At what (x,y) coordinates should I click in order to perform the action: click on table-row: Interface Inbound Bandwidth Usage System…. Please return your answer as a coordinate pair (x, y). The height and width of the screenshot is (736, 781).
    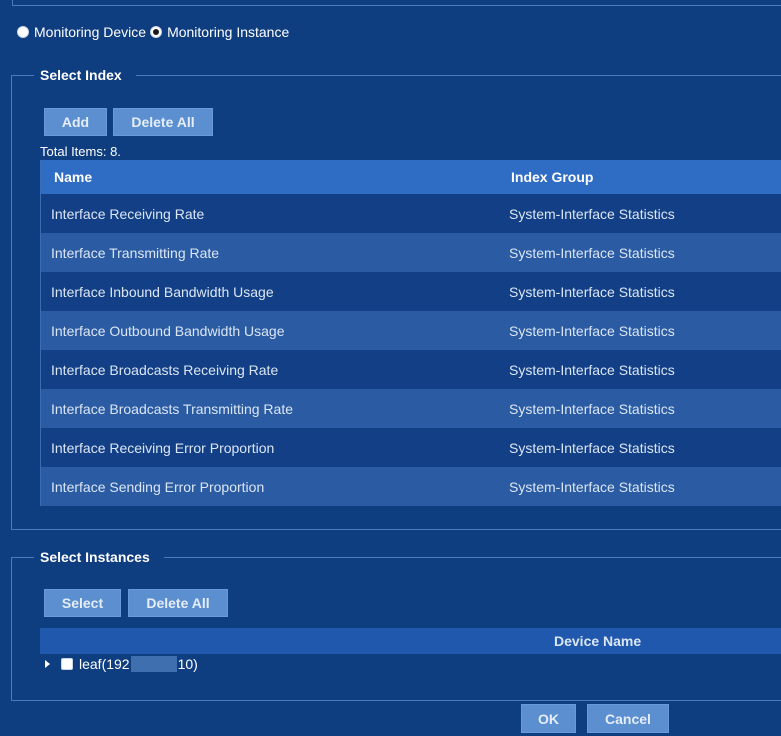
    Looking at the image, I should click on (411, 291).